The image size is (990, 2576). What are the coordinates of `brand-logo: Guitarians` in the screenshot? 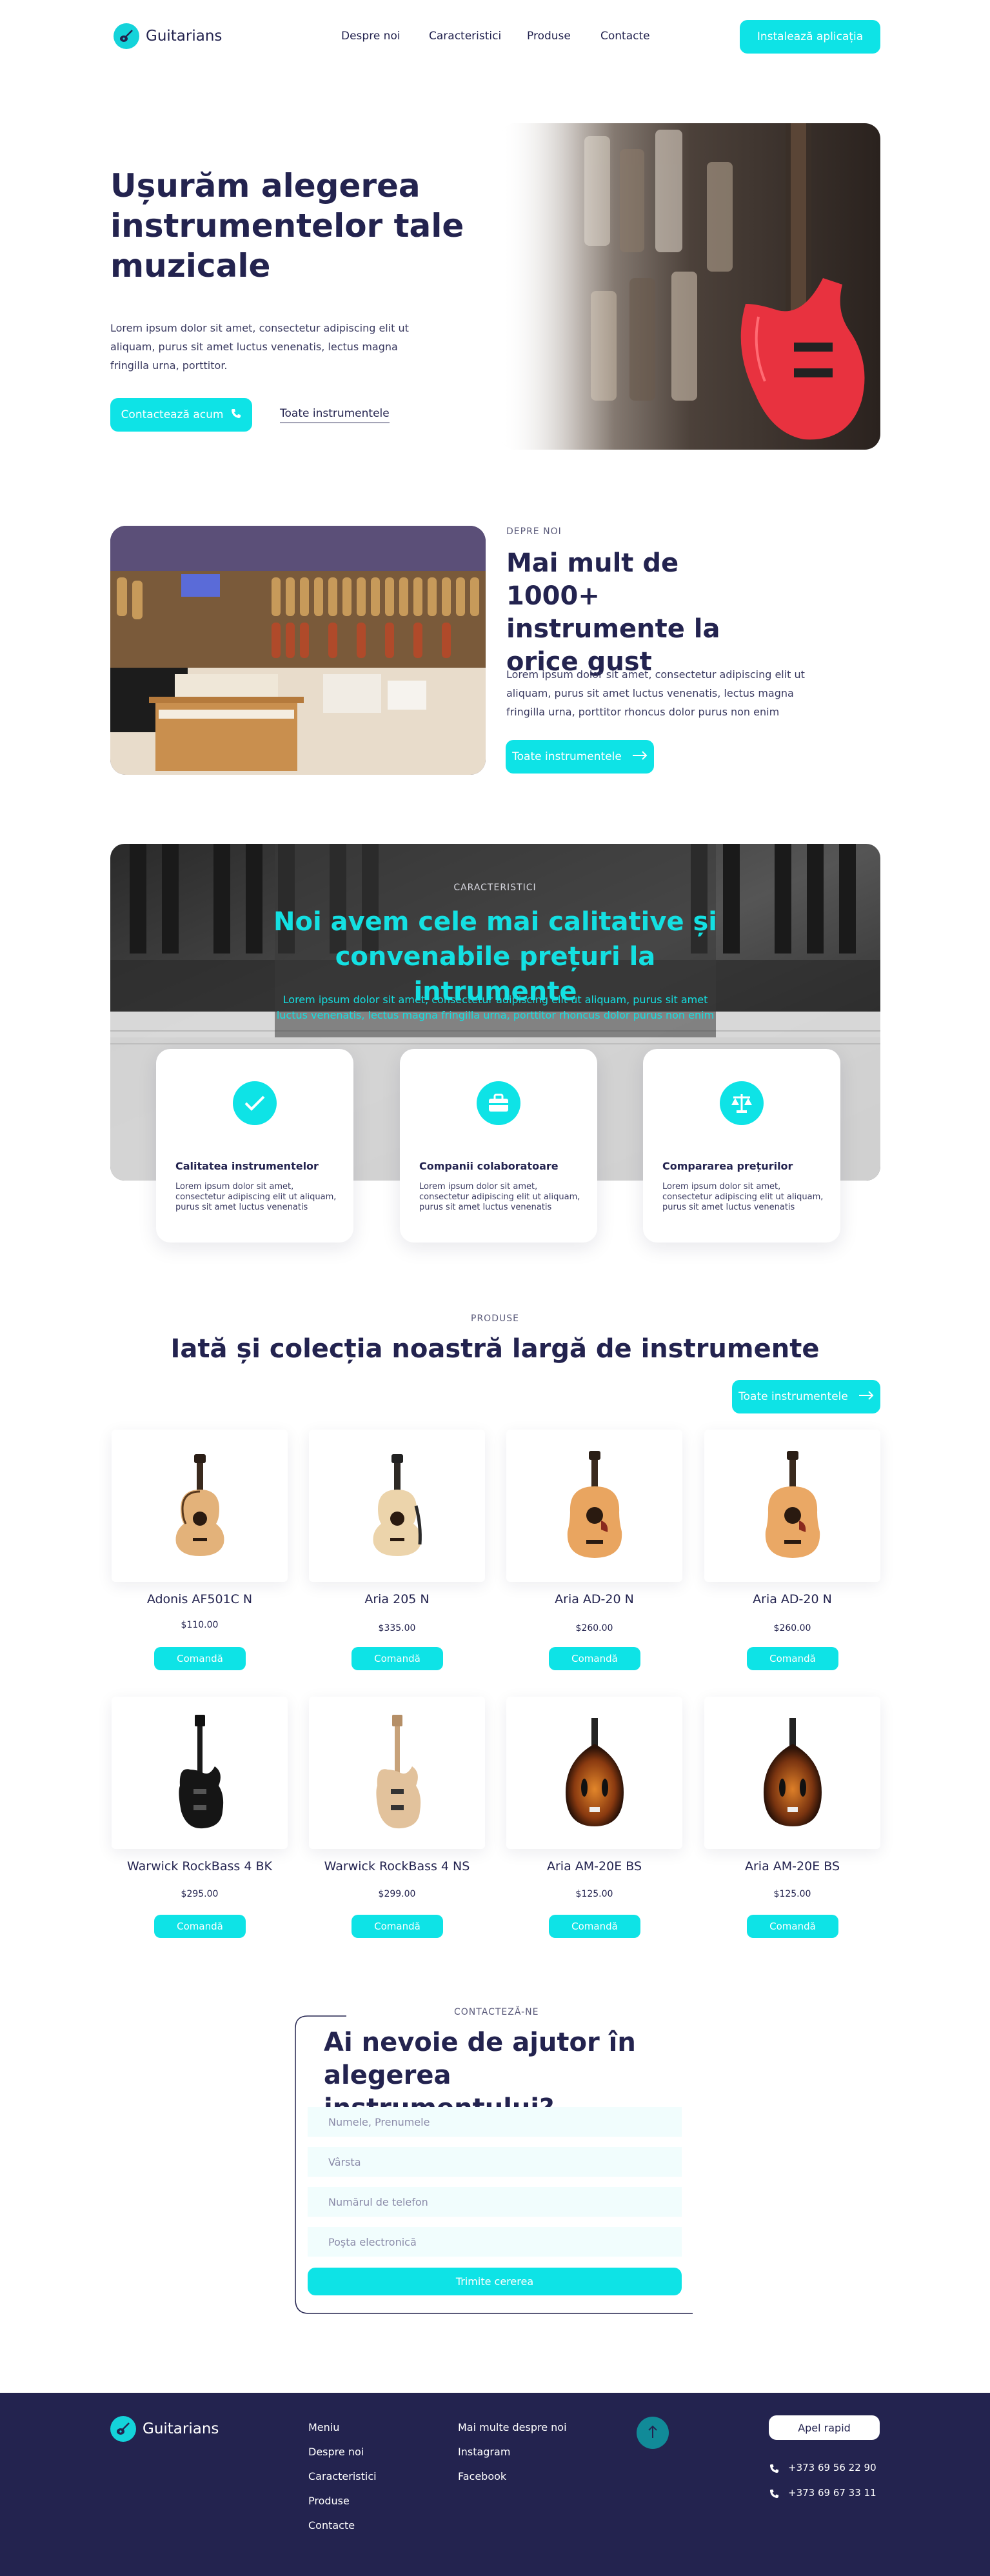 It's located at (168, 36).